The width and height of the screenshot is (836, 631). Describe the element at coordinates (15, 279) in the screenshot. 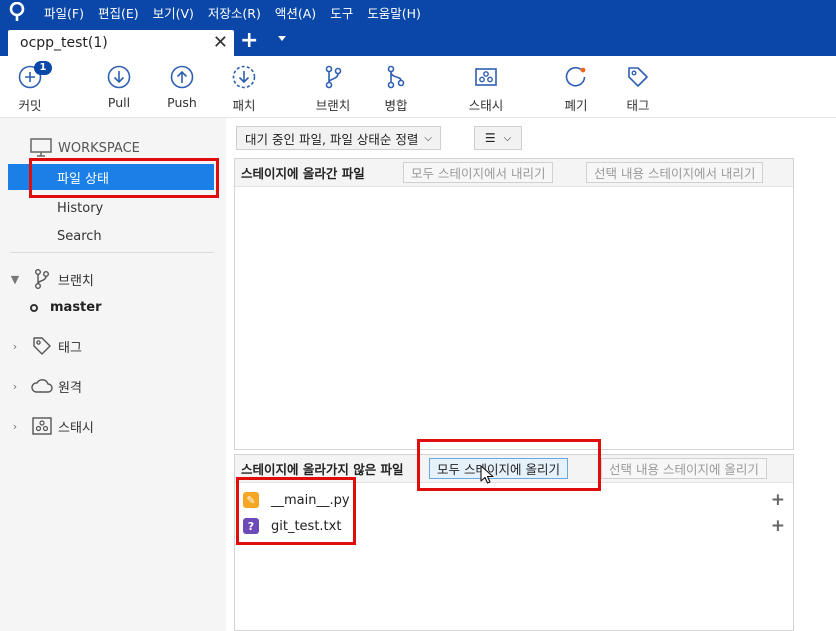

I see `chevron-down-icon: ▼` at that location.